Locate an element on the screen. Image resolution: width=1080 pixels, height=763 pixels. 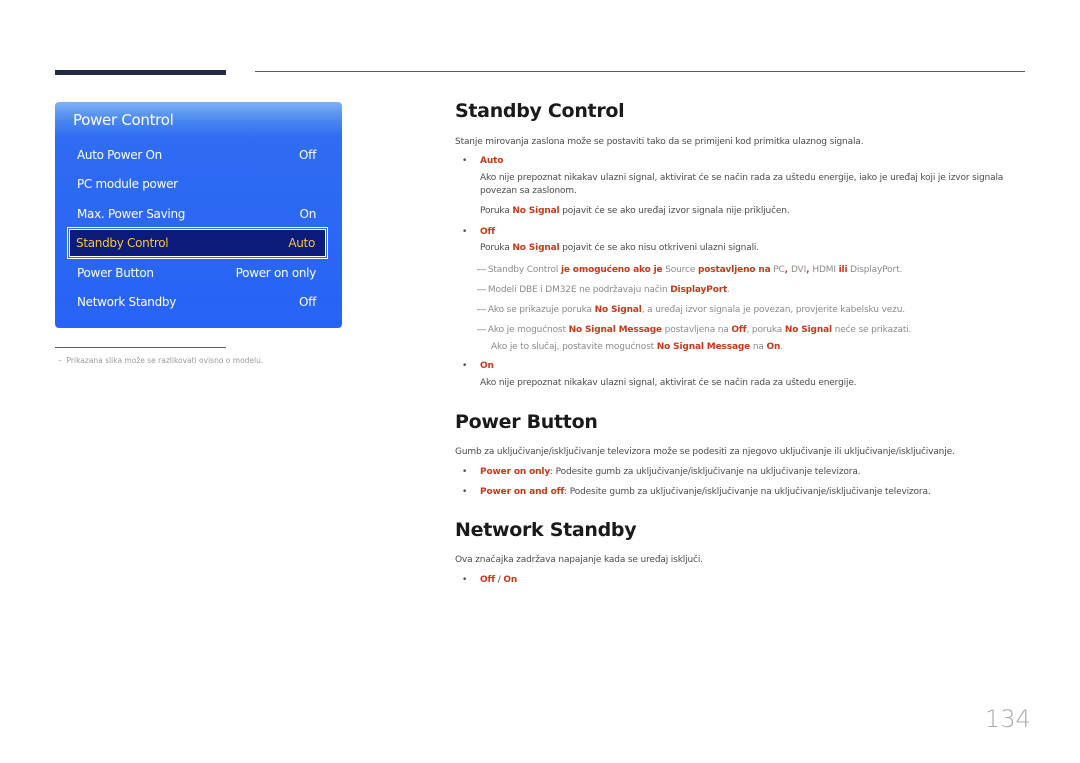
text: Off is located at coordinates (739, 330).